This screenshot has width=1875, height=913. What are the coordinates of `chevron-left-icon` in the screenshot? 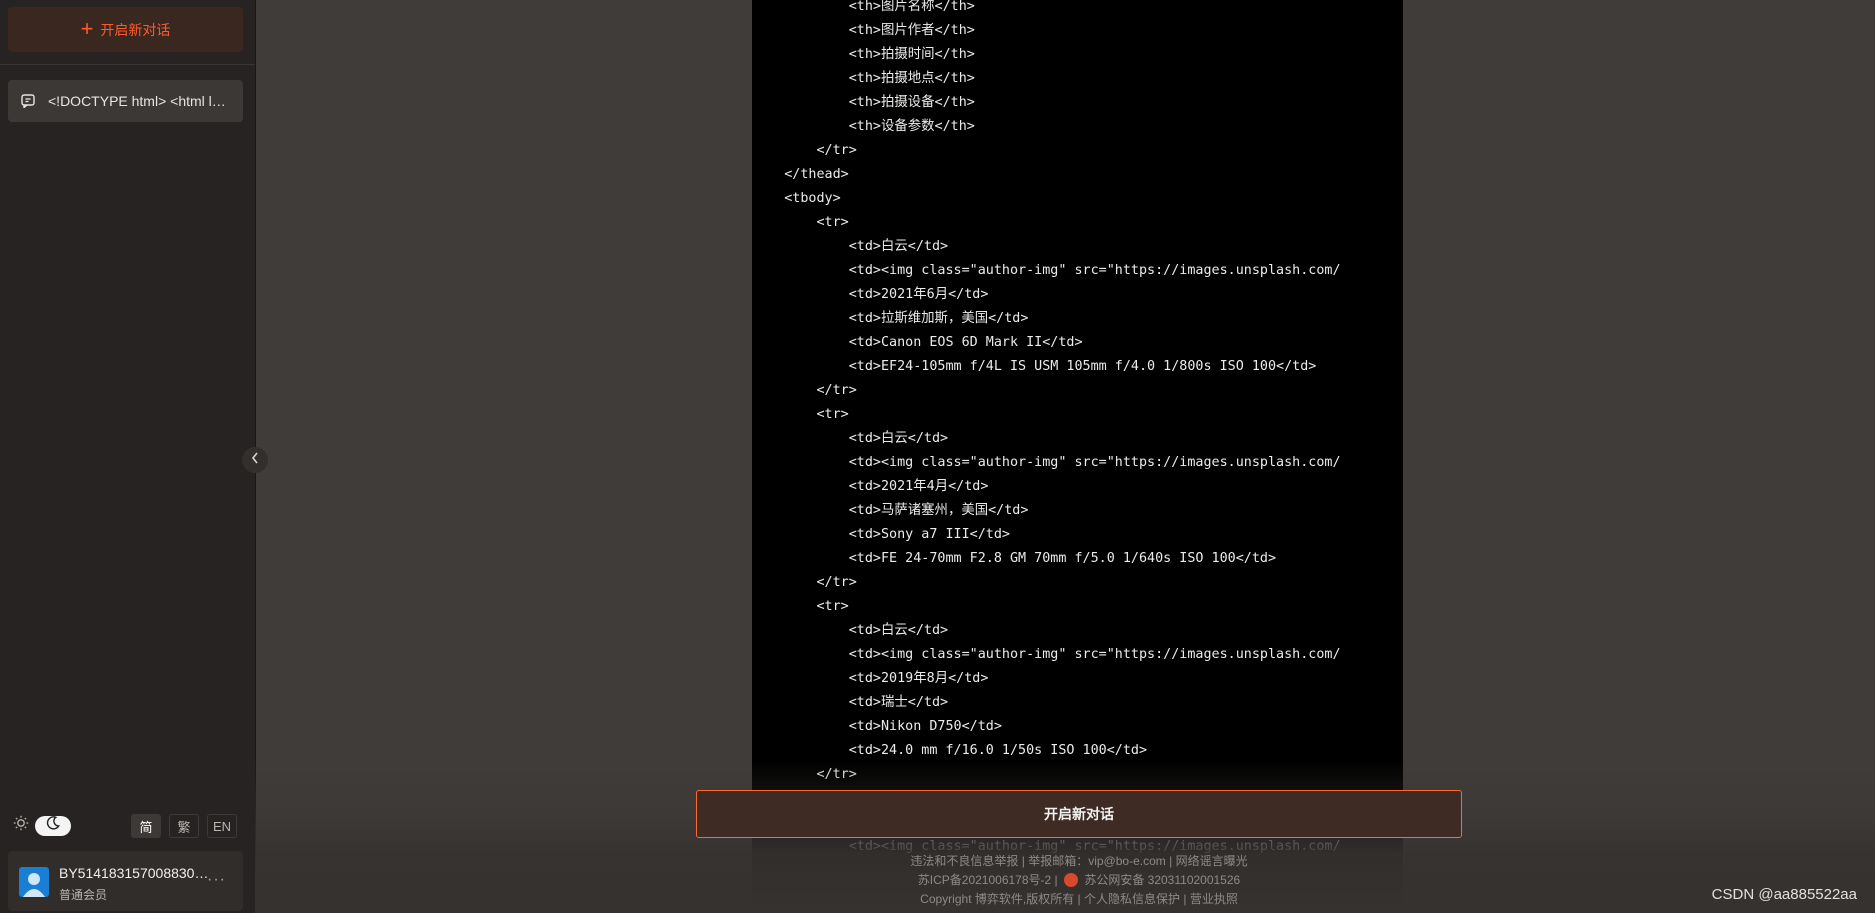 It's located at (255, 460).